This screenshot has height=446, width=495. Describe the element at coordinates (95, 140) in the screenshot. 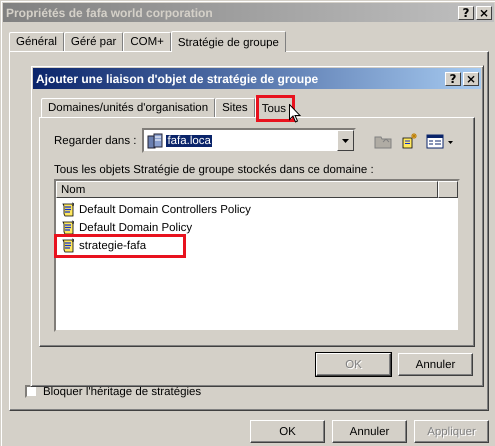

I see `look-in-label: Regarder dans :` at that location.